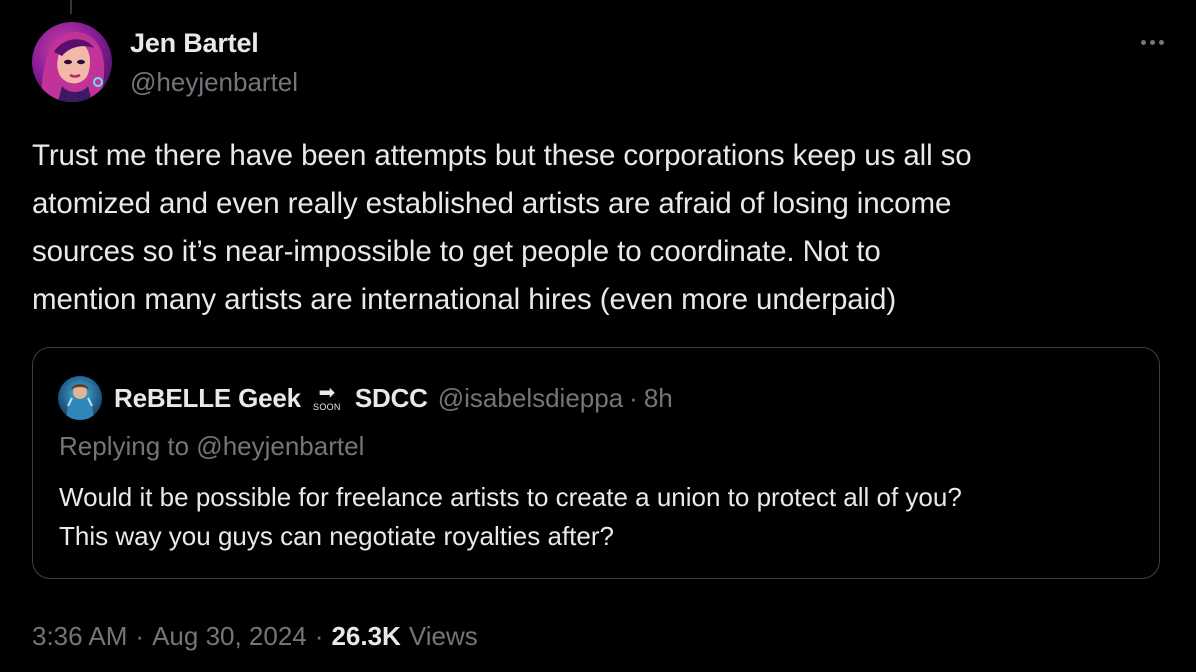 The image size is (1196, 672). Describe the element at coordinates (391, 398) in the screenshot. I see `quoted-author-name-suffix: SDCC` at that location.